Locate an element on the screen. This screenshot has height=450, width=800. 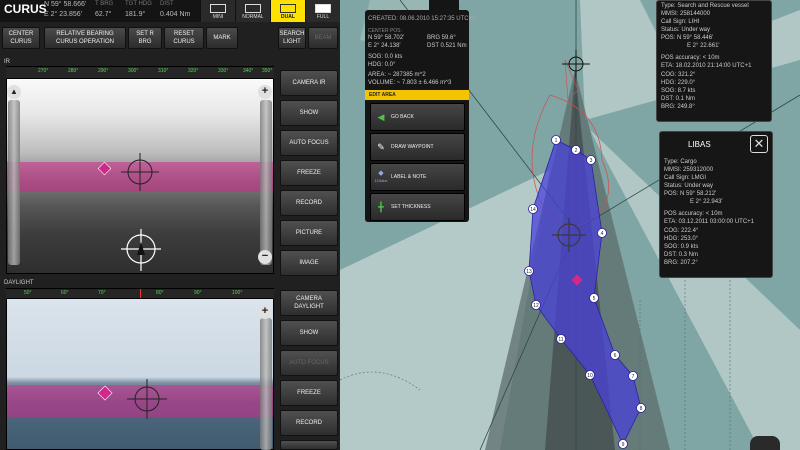
waypoint-marker: 7 is located at coordinates (633, 376).